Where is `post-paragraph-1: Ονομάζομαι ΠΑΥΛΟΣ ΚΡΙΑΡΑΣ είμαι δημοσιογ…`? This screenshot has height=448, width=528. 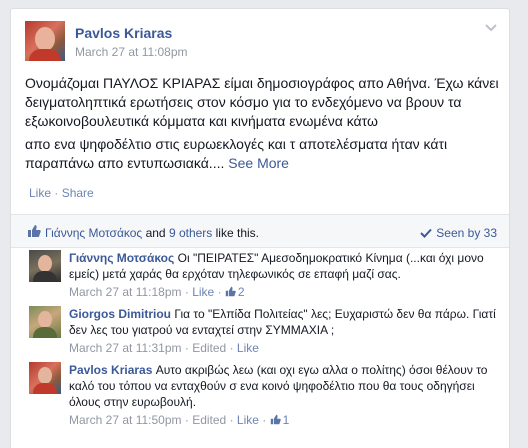
post-paragraph-1: Ονομάζομαι ΠΑΥΛΟΣ ΚΡΙΑΡΑΣ είμαι δημοσιογ… is located at coordinates (262, 102).